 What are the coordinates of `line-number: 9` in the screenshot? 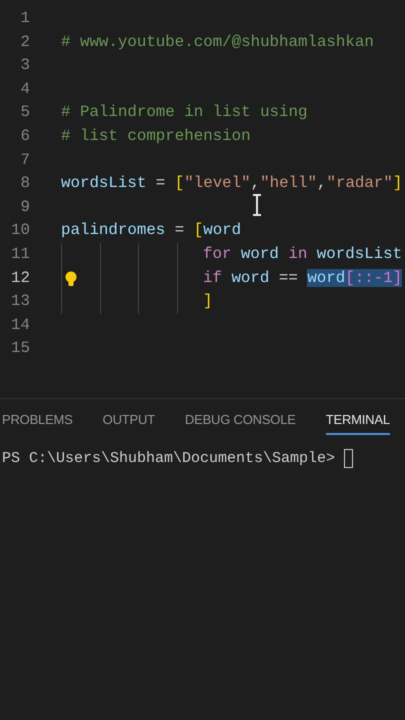 It's located at (25, 207).